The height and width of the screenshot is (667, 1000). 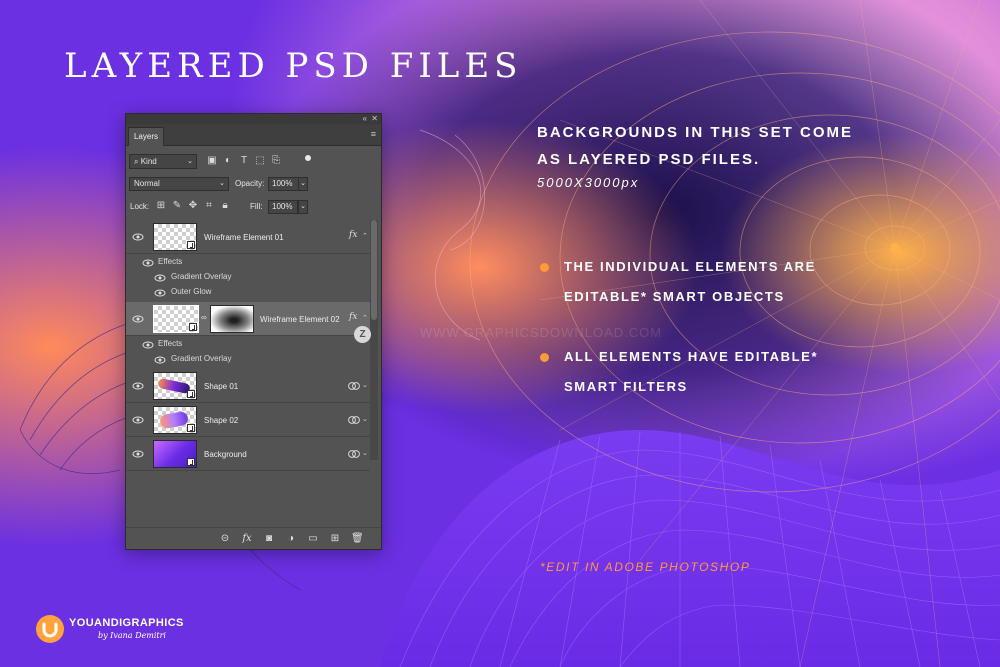 I want to click on kind-filter-select: ⌕ Kind ⌄, so click(x=163, y=161).